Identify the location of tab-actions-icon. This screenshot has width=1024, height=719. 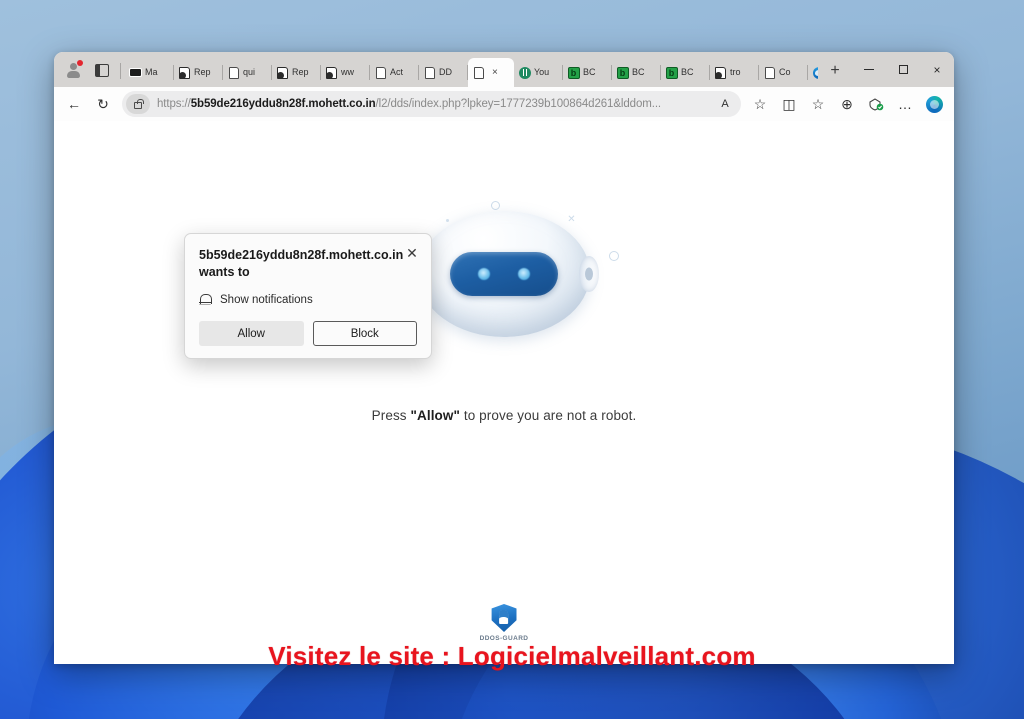
(102, 70).